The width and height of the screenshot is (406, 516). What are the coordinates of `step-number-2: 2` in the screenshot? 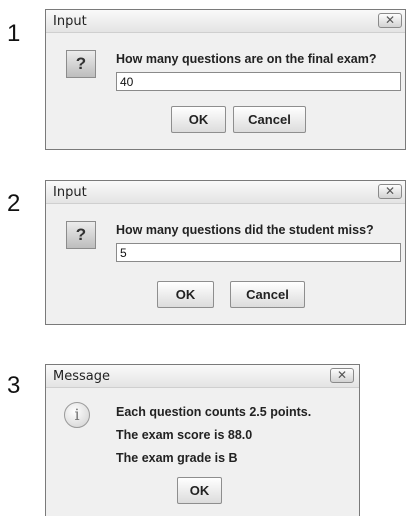 It's located at (14, 203).